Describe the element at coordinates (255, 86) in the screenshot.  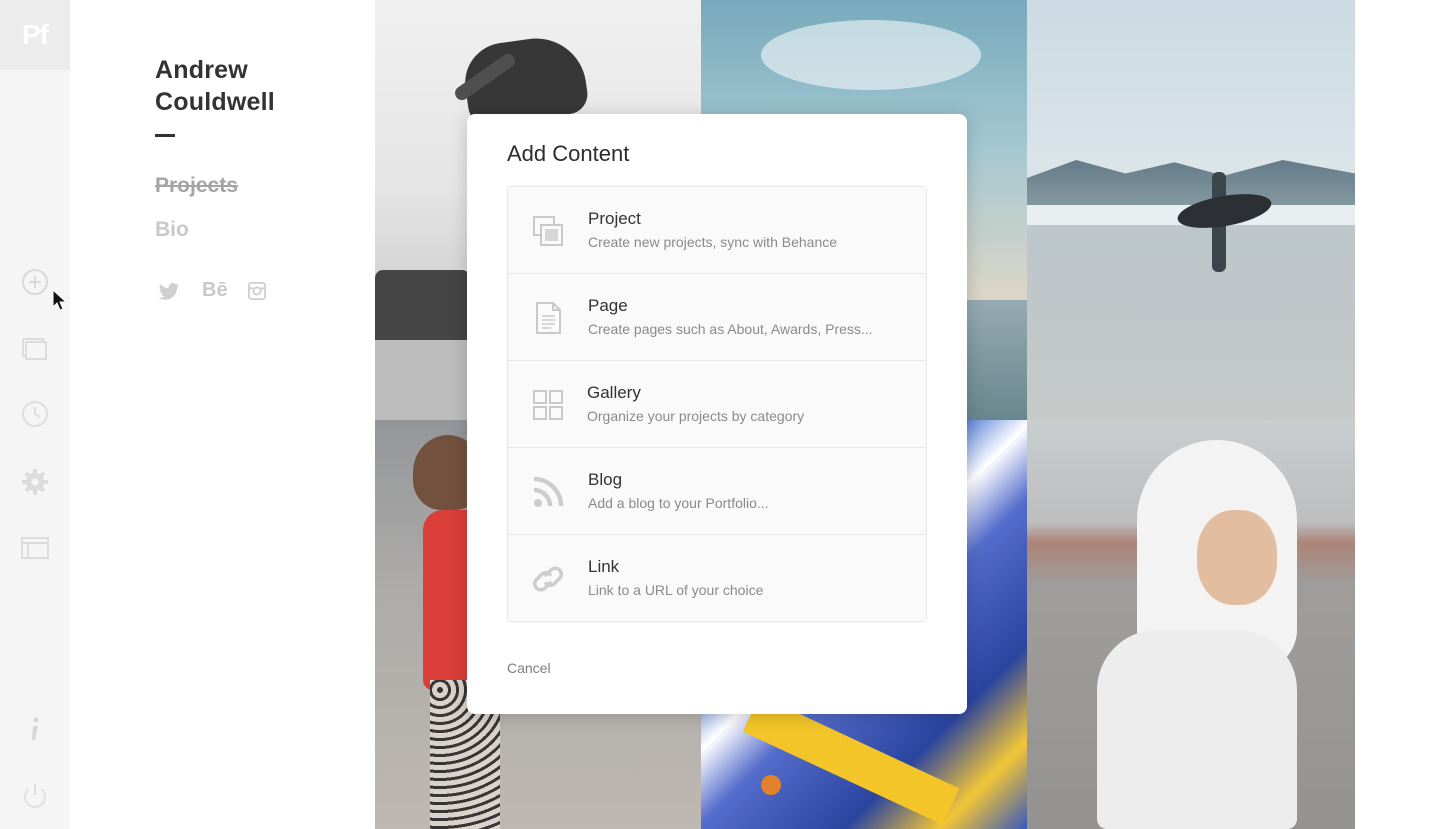
I see `site-title: Andrew Couldwell` at that location.